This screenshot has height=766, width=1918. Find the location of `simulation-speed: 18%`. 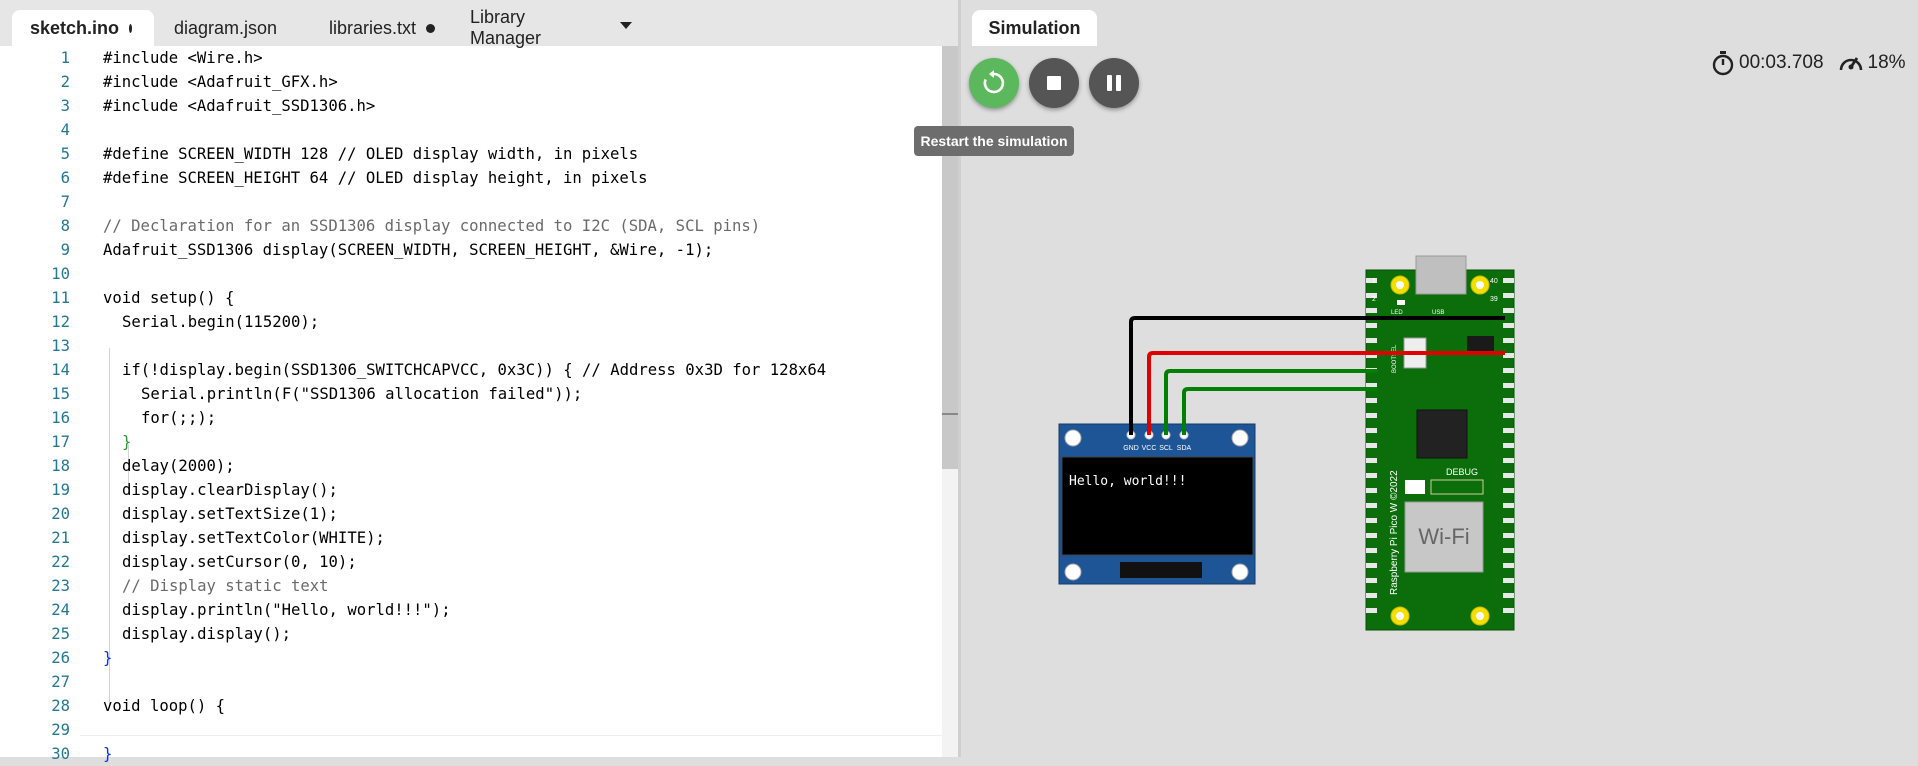

simulation-speed: 18% is located at coordinates (1872, 63).